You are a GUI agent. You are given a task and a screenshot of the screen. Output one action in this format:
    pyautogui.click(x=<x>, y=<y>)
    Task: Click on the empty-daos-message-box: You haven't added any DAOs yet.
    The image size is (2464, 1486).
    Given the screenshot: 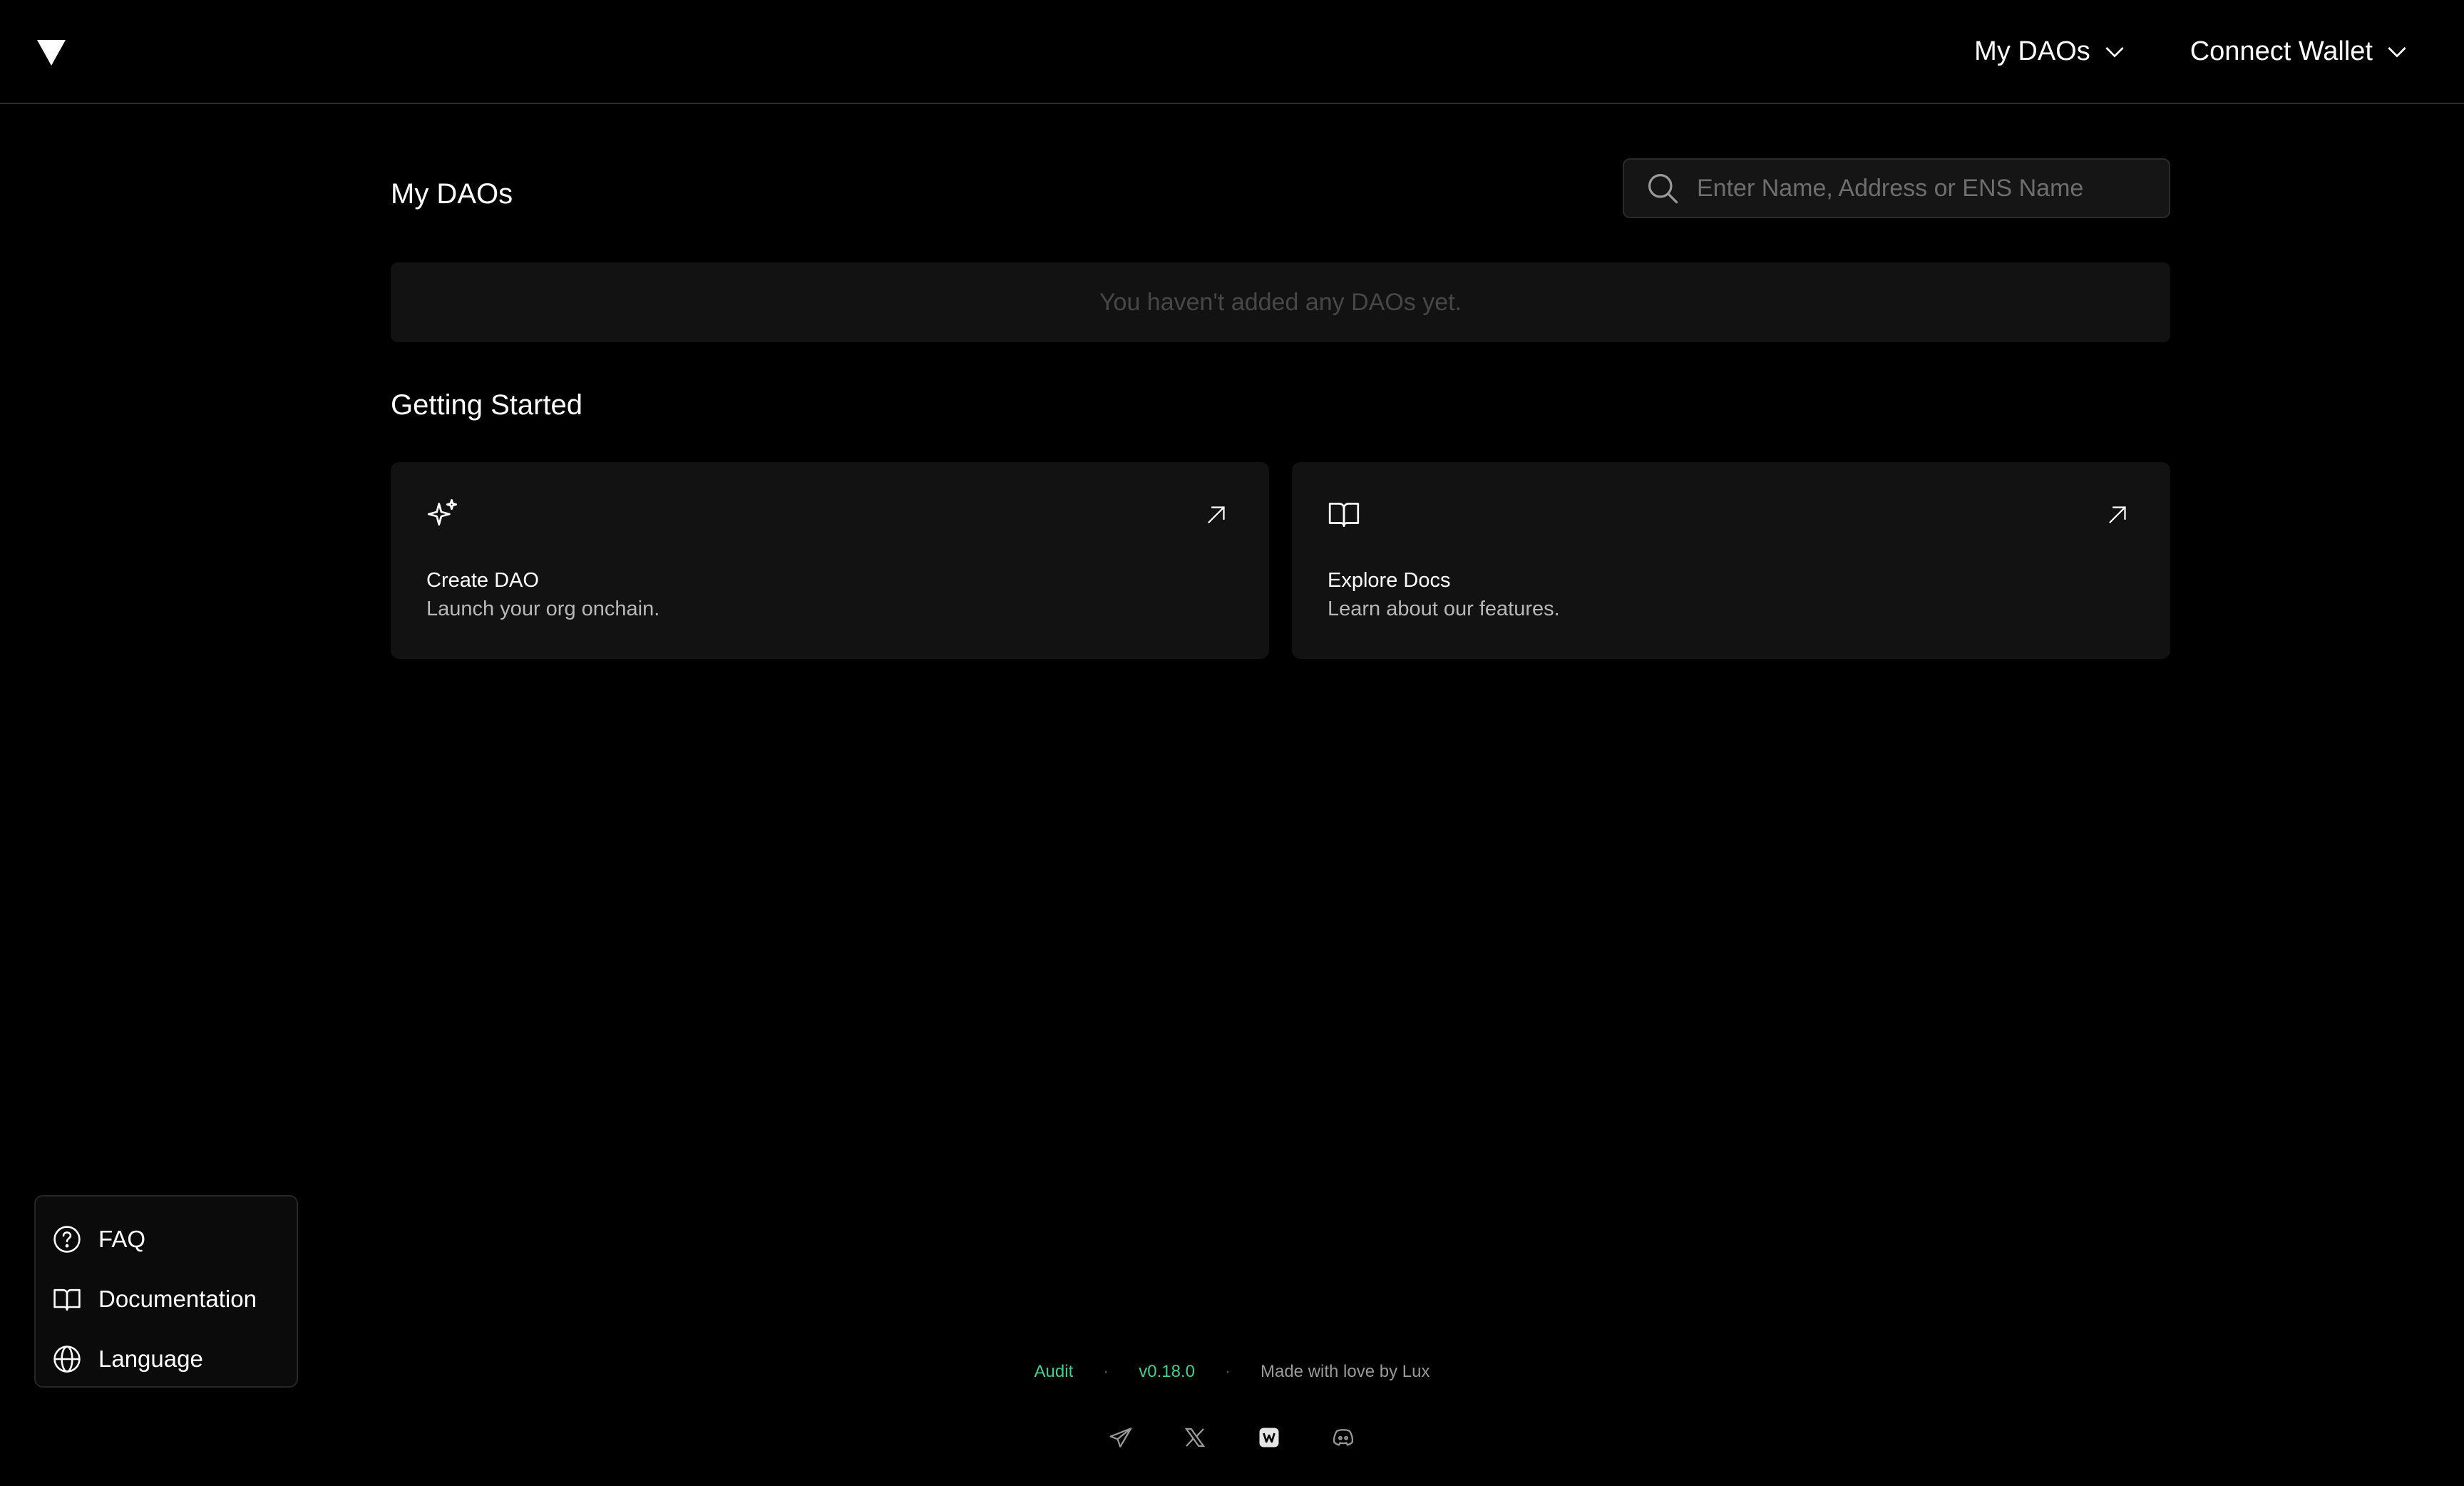 What is the action you would take?
    pyautogui.click(x=1280, y=302)
    